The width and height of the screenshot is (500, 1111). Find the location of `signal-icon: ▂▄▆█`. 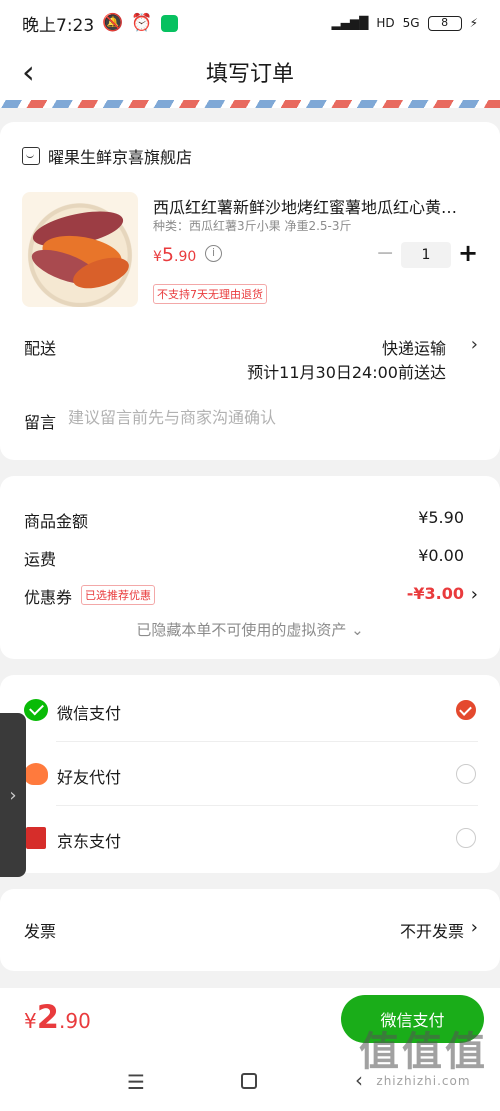

signal-icon: ▂▄▆█ is located at coordinates (350, 23).